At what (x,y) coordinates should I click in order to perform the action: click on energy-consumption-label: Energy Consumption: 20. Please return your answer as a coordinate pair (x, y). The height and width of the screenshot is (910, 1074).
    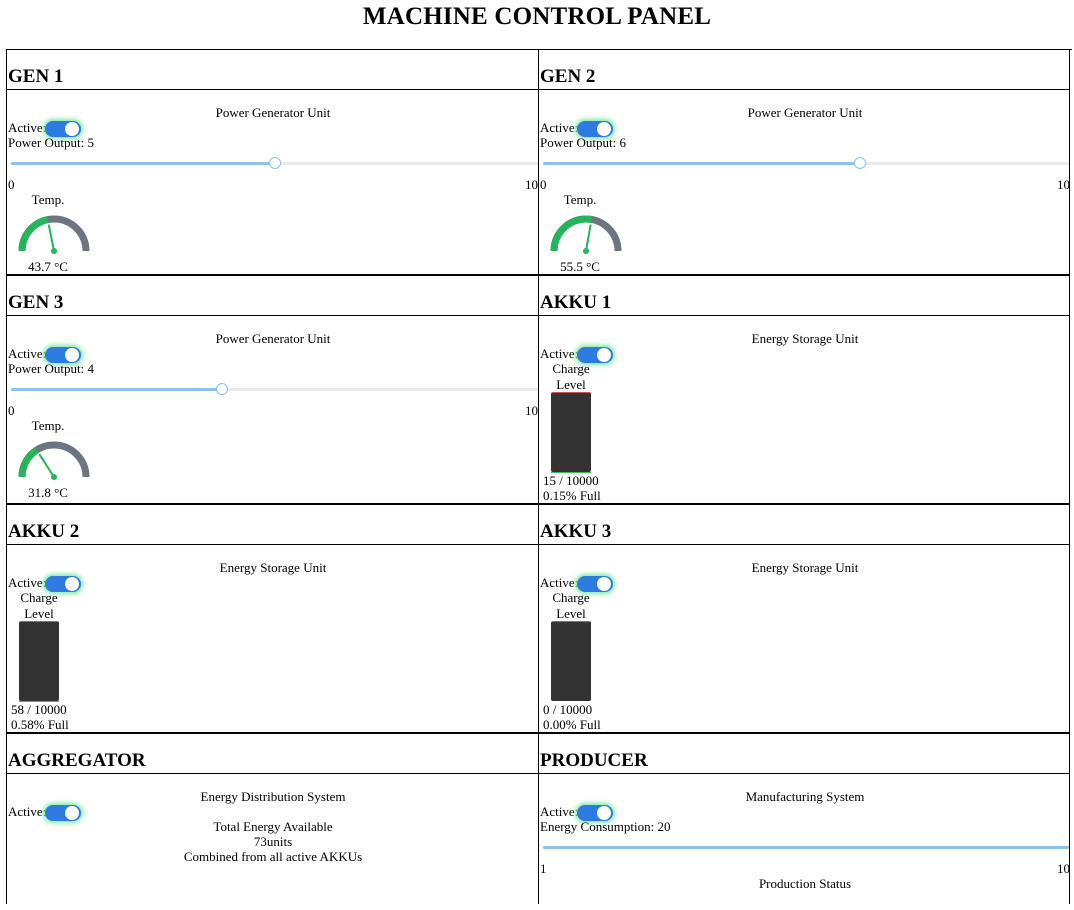
    Looking at the image, I should click on (605, 827).